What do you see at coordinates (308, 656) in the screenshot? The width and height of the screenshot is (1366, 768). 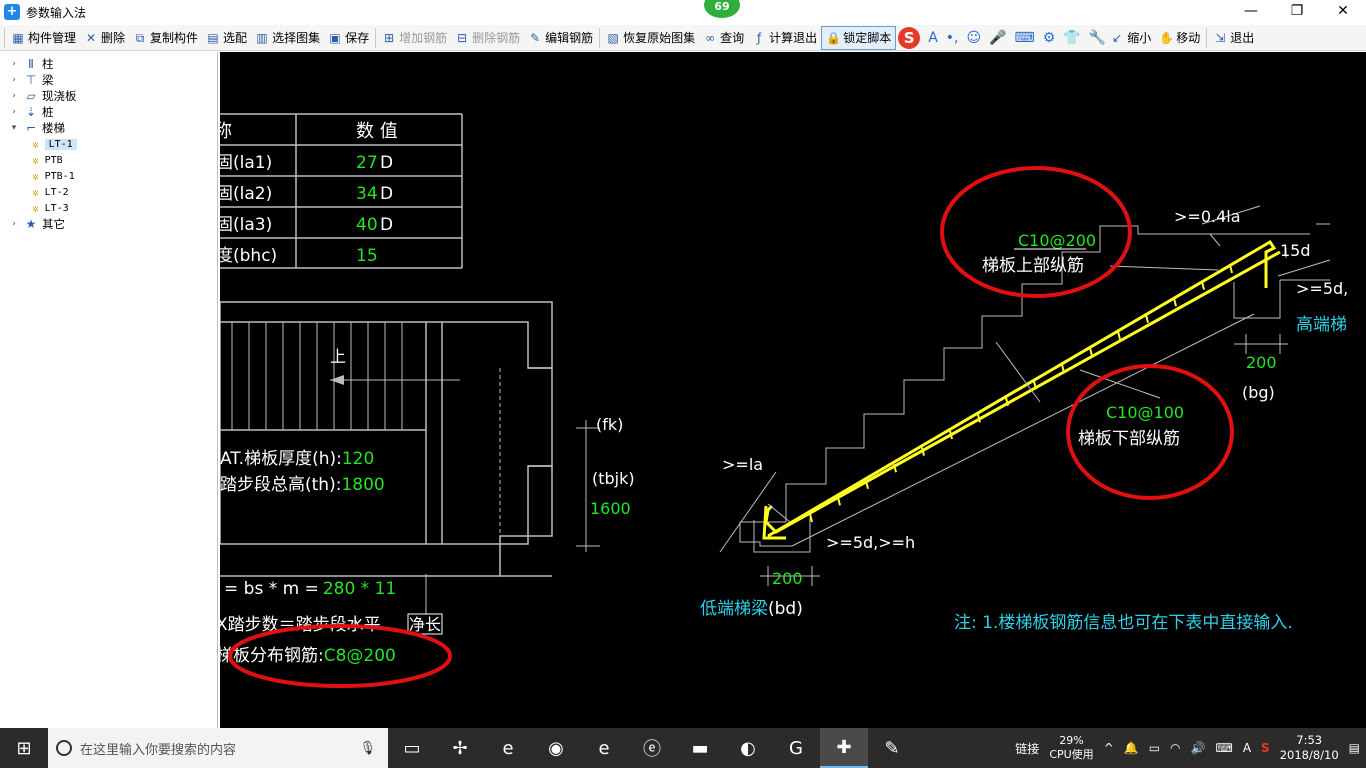 I see `svg-text: 梯板分布钢筋:C8@200` at bounding box center [308, 656].